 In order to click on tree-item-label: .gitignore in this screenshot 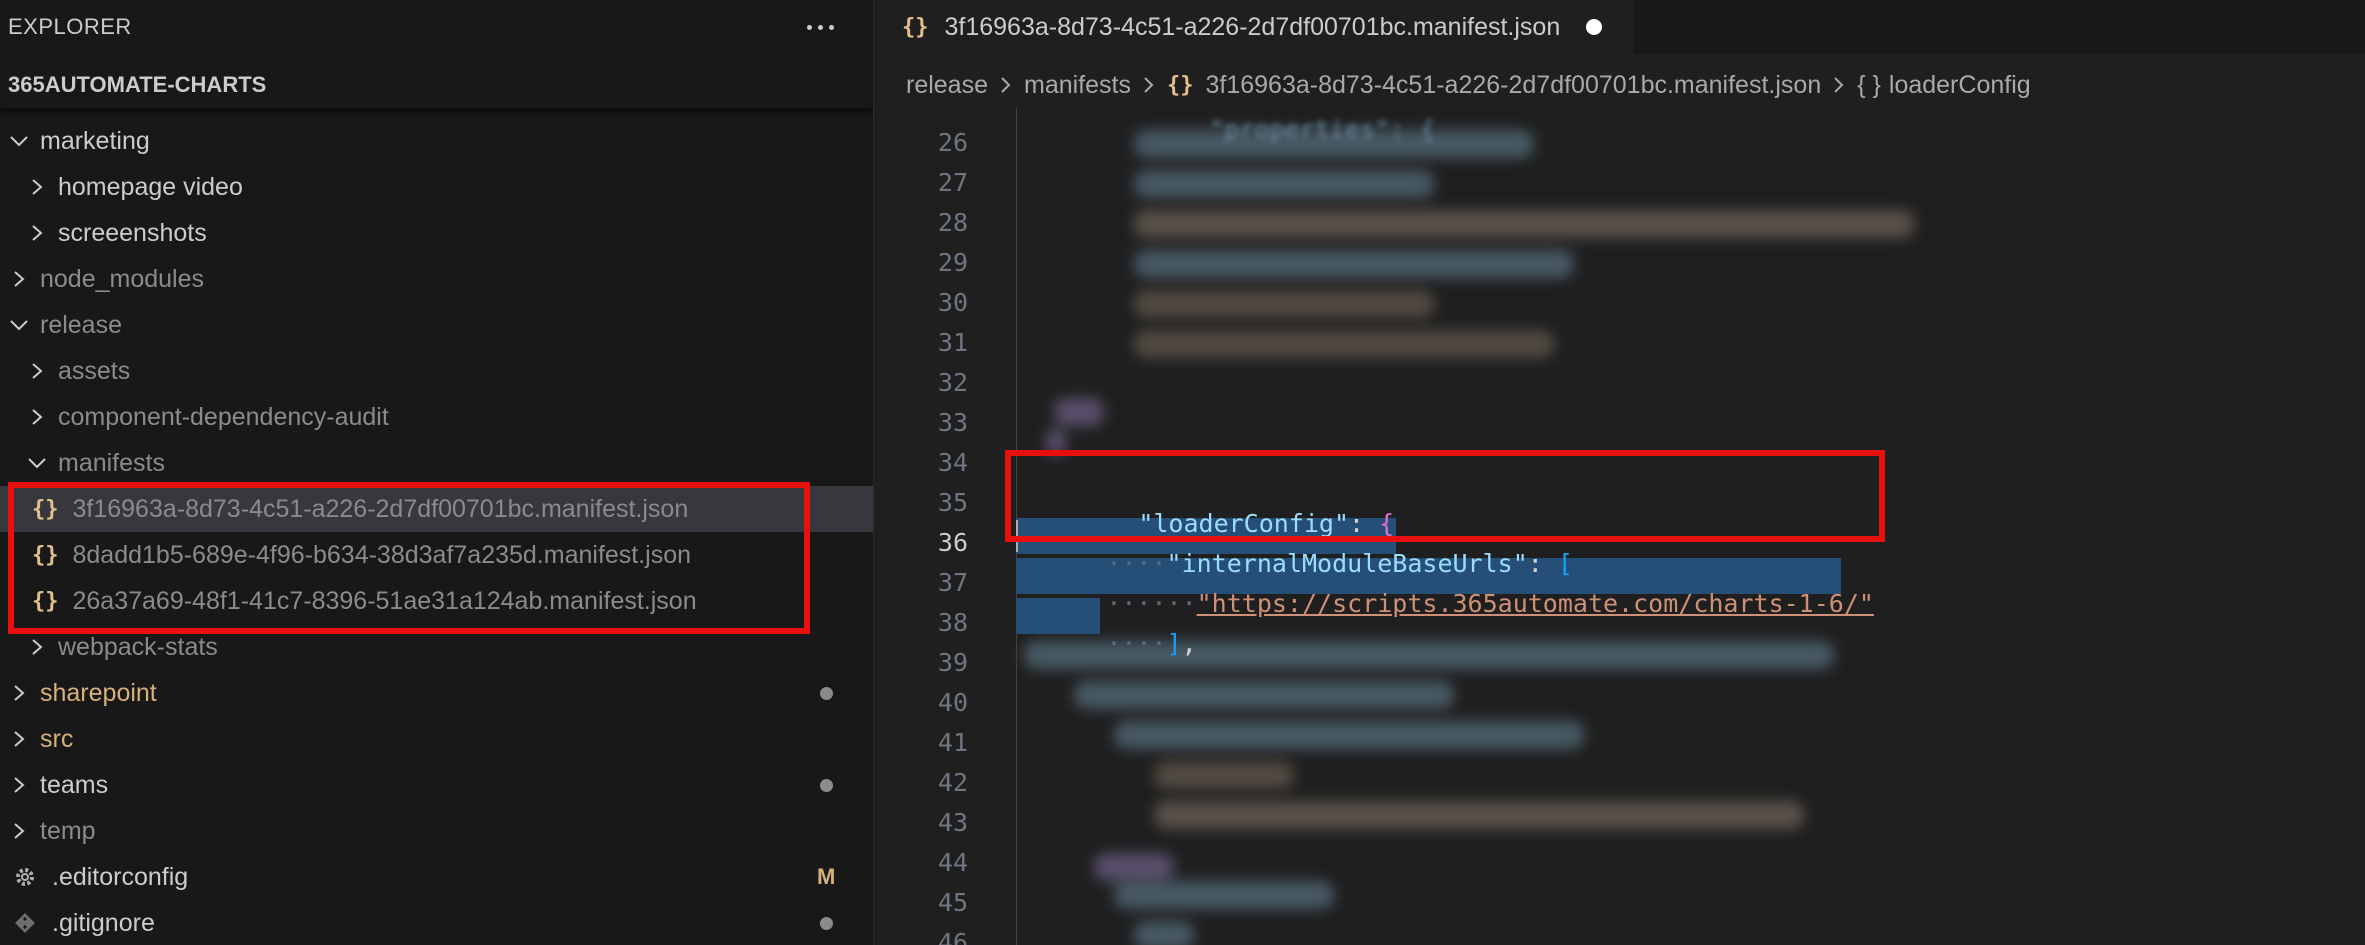, I will do `click(103, 922)`.